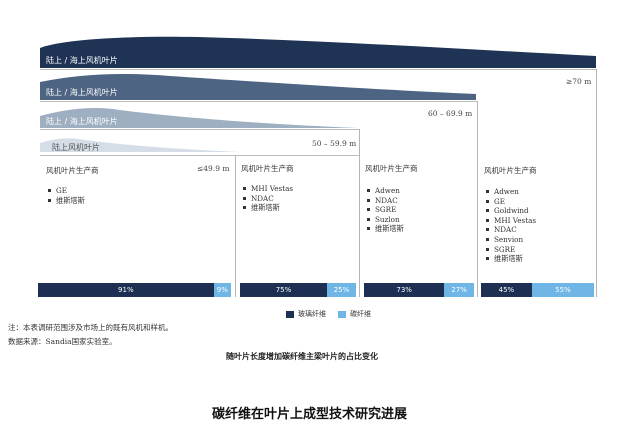  What do you see at coordinates (310, 414) in the screenshot?
I see `page-title: 碳纤维在叶片上成型技术研究进展` at bounding box center [310, 414].